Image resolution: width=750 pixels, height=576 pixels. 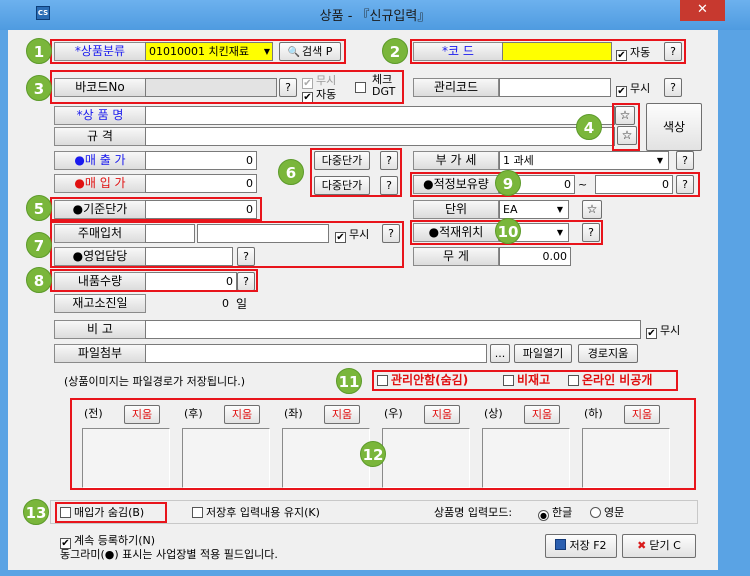 What do you see at coordinates (581, 546) in the screenshot?
I see `save-button: 저장 F2` at bounding box center [581, 546].